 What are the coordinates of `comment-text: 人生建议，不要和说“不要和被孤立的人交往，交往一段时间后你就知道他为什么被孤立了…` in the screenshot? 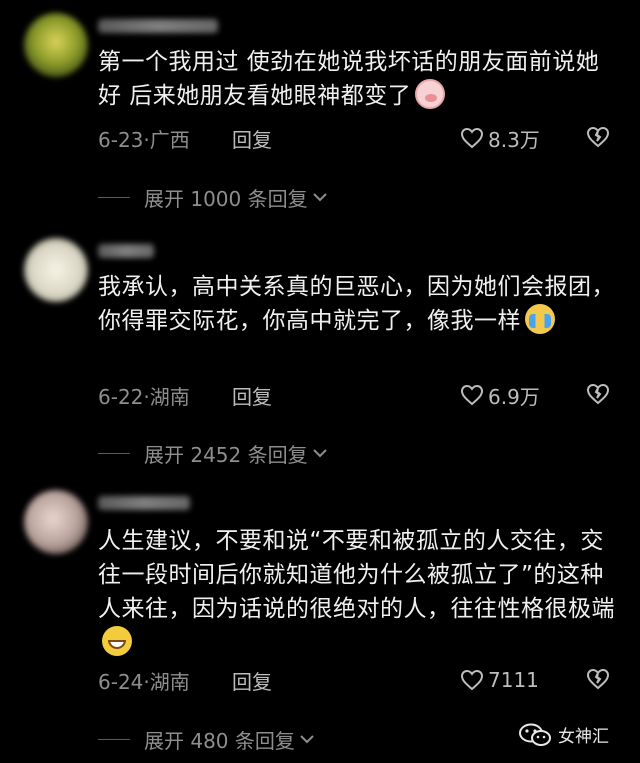 It's located at (358, 592).